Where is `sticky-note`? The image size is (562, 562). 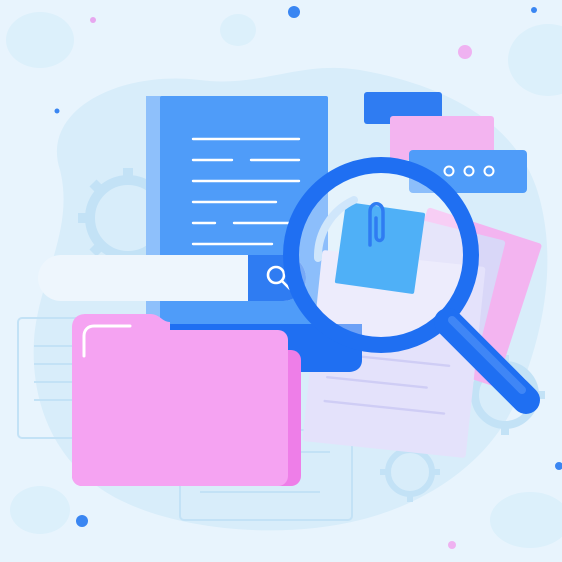
sticky-note is located at coordinates (380, 248).